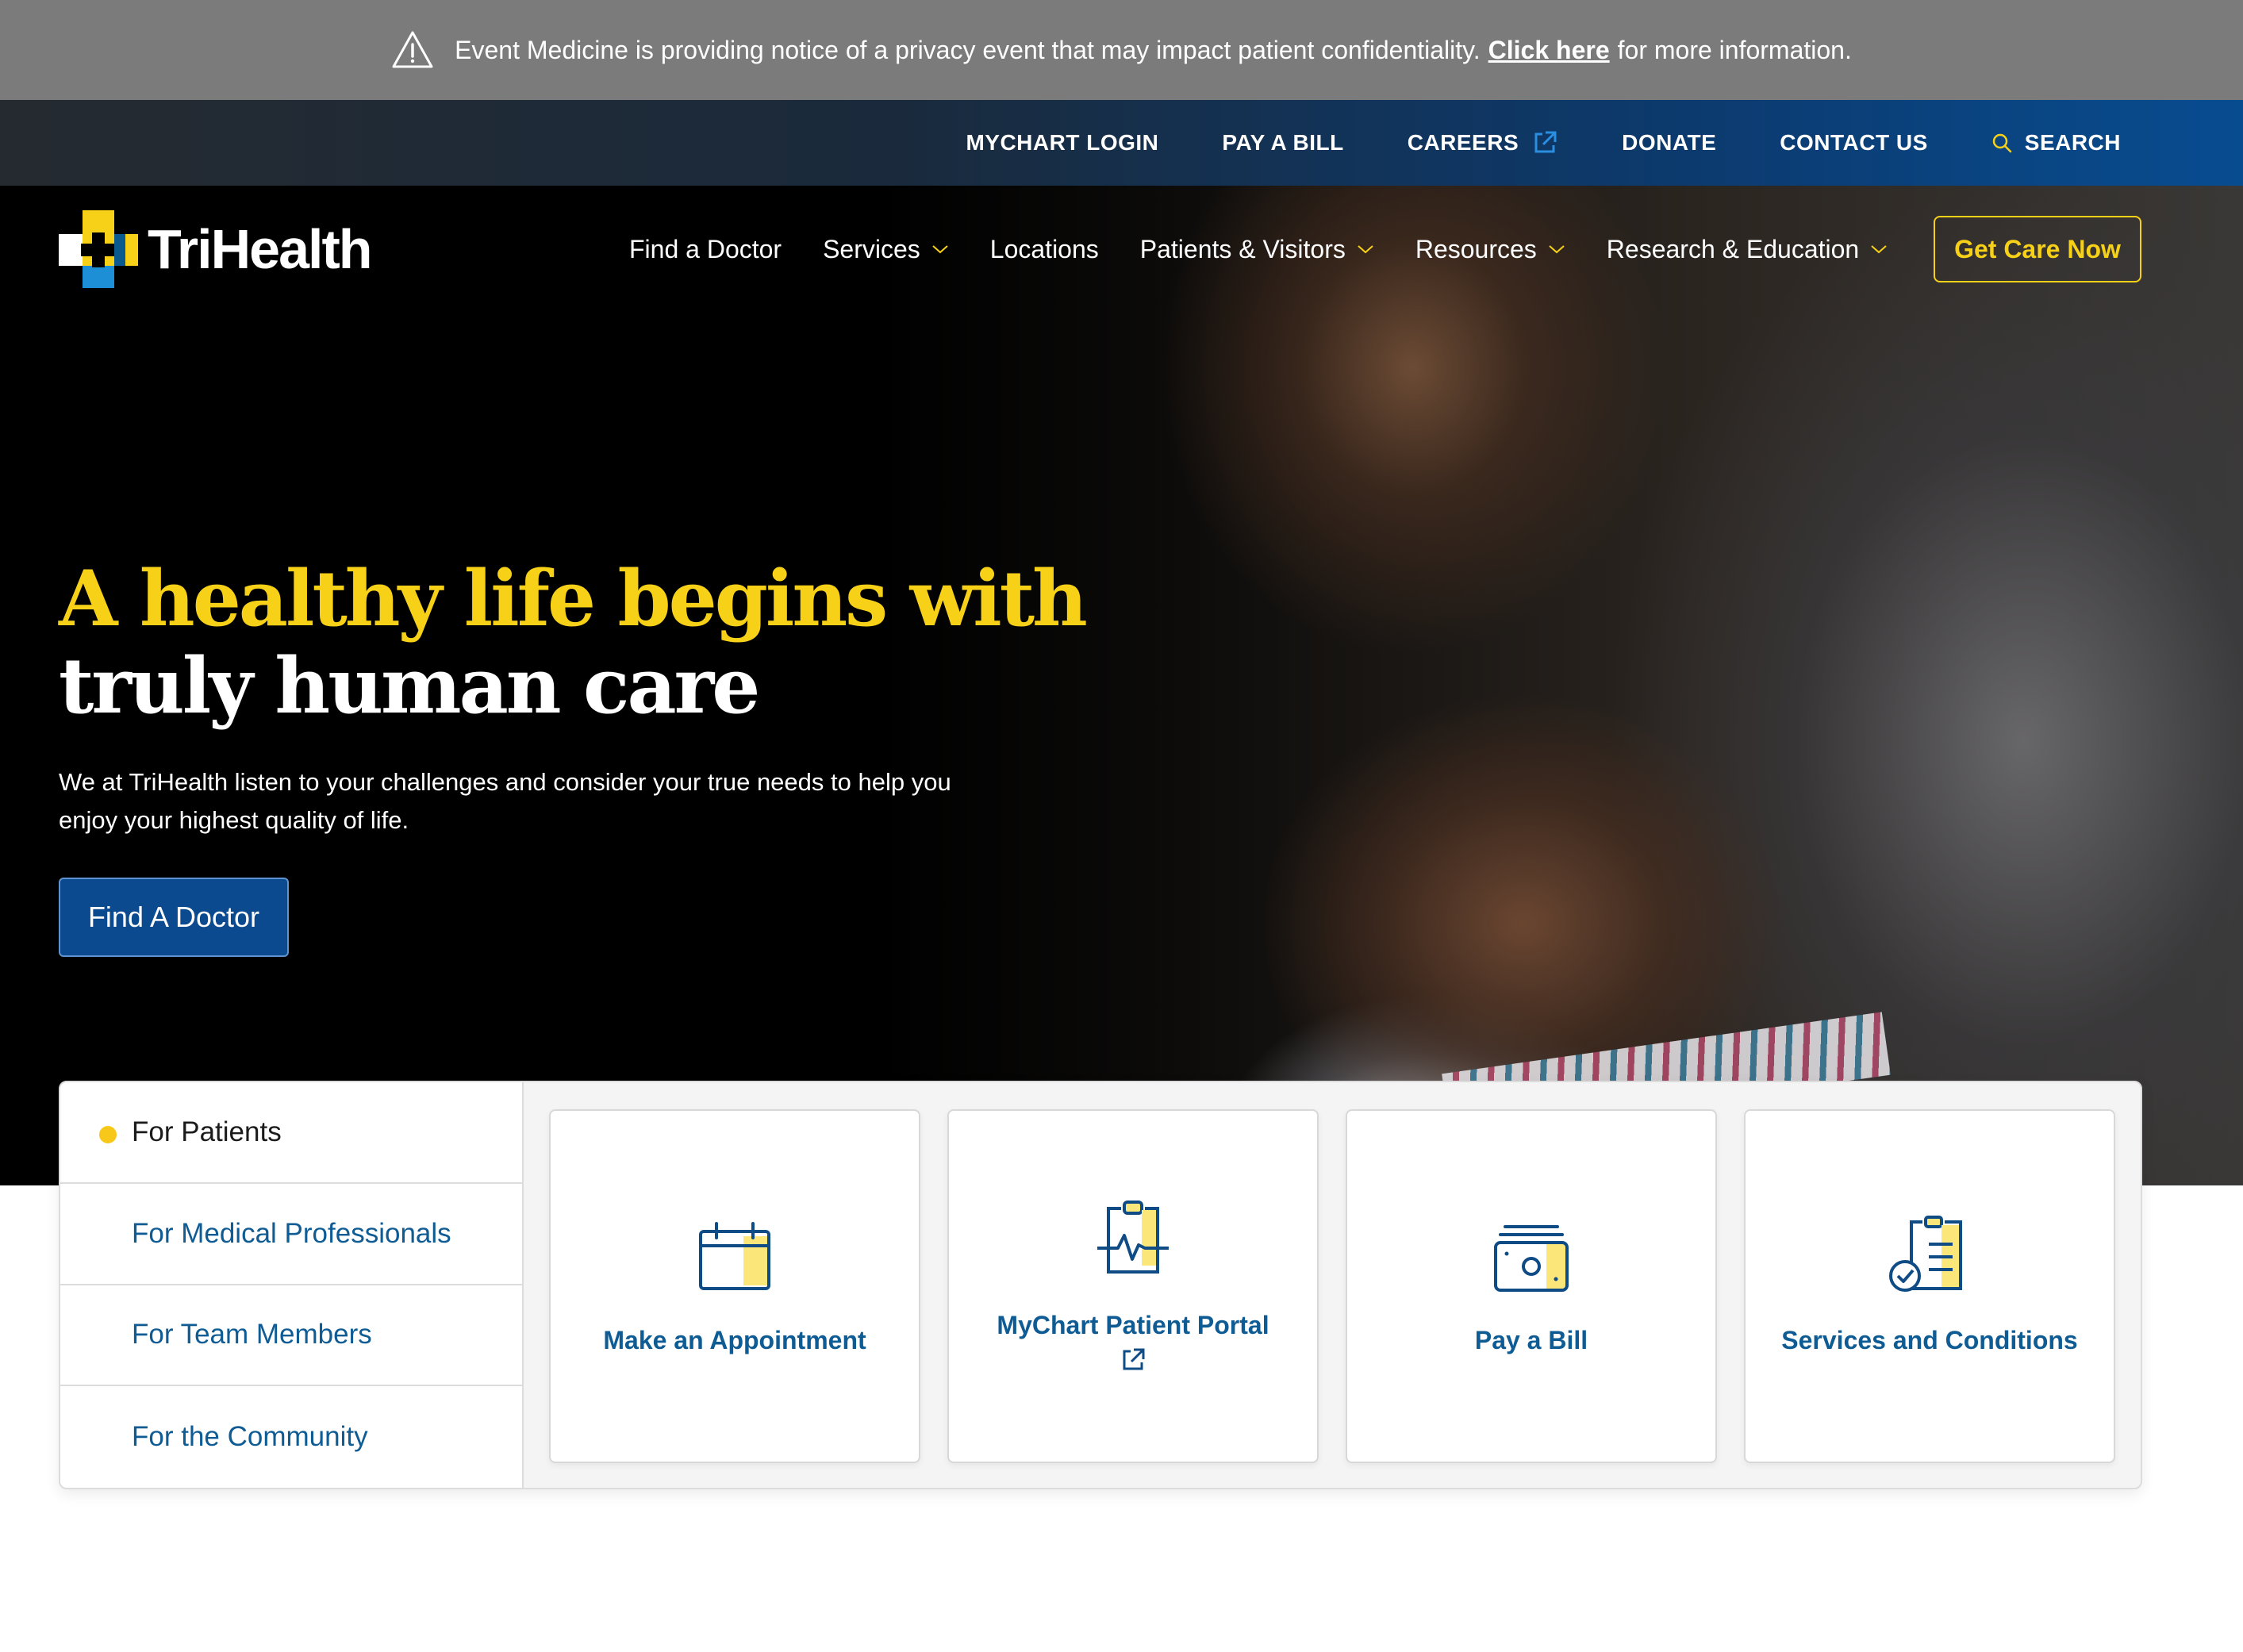  What do you see at coordinates (2072, 142) in the screenshot?
I see `utility-item-label: SEARCH` at bounding box center [2072, 142].